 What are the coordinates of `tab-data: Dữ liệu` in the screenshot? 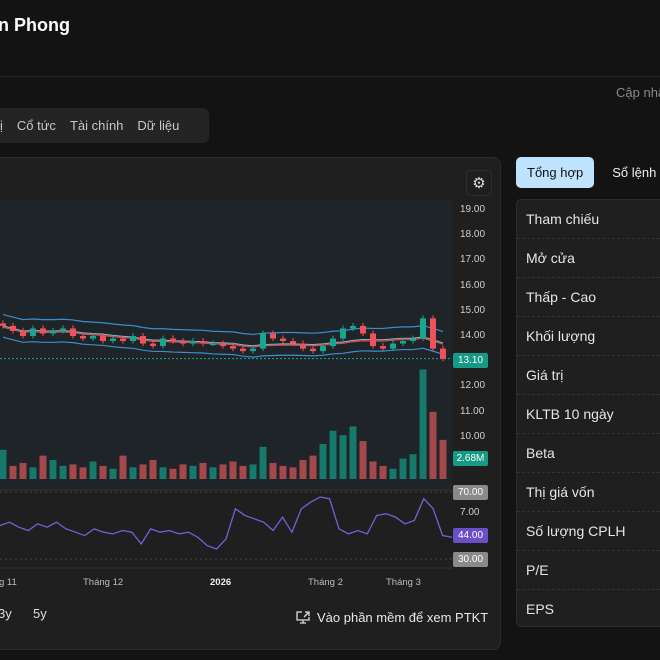 It's located at (158, 125).